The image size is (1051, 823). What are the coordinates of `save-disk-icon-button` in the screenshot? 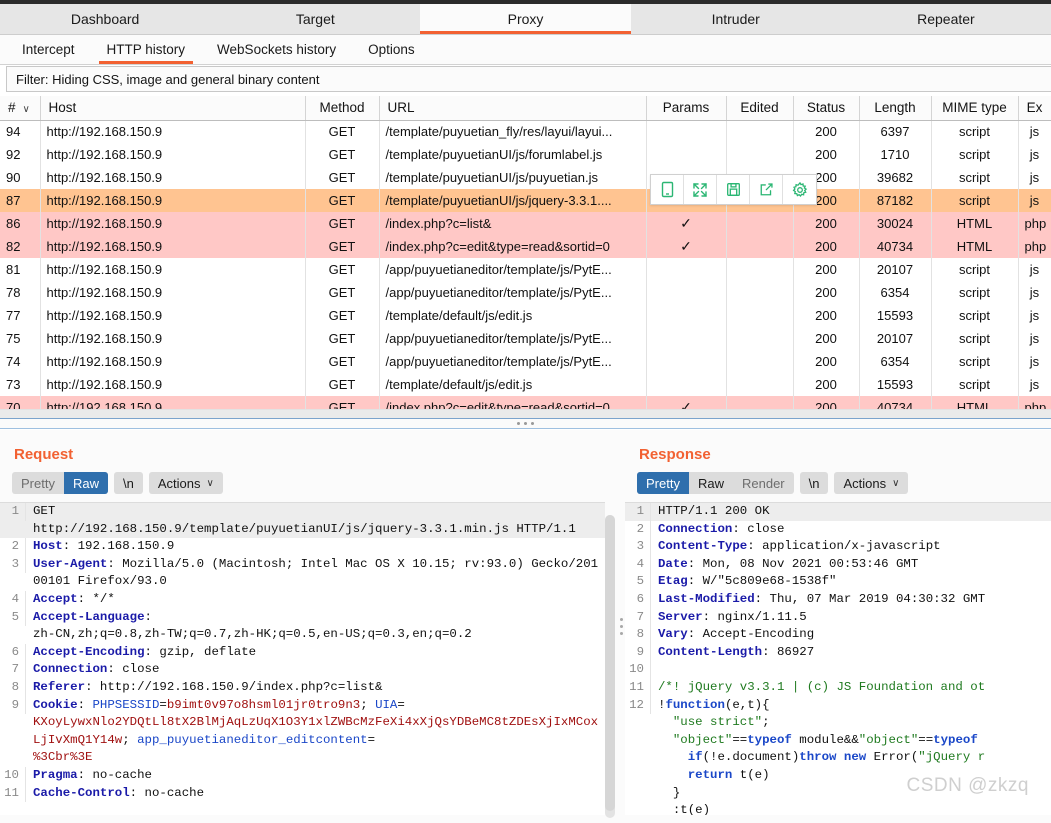 It's located at (733, 189).